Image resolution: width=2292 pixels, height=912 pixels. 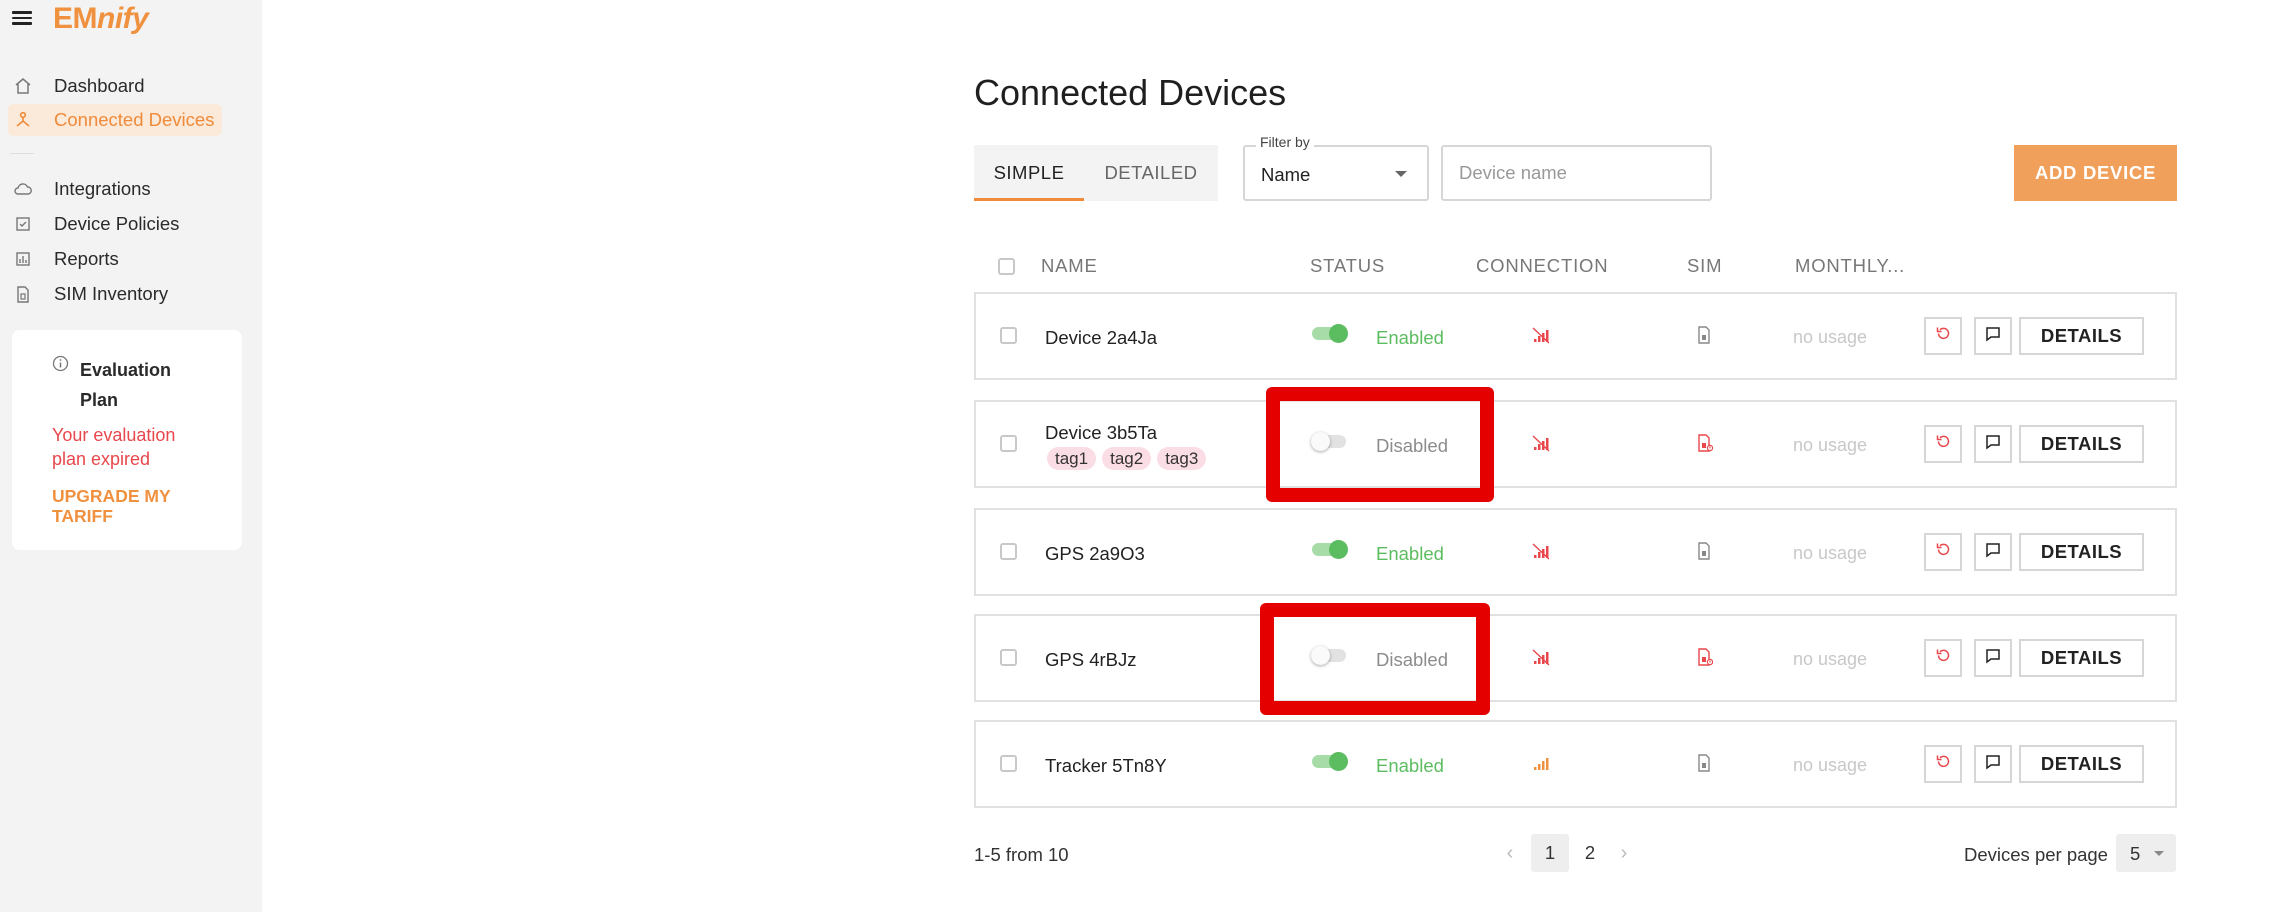 I want to click on signal-strength-icon, so click(x=1541, y=765).